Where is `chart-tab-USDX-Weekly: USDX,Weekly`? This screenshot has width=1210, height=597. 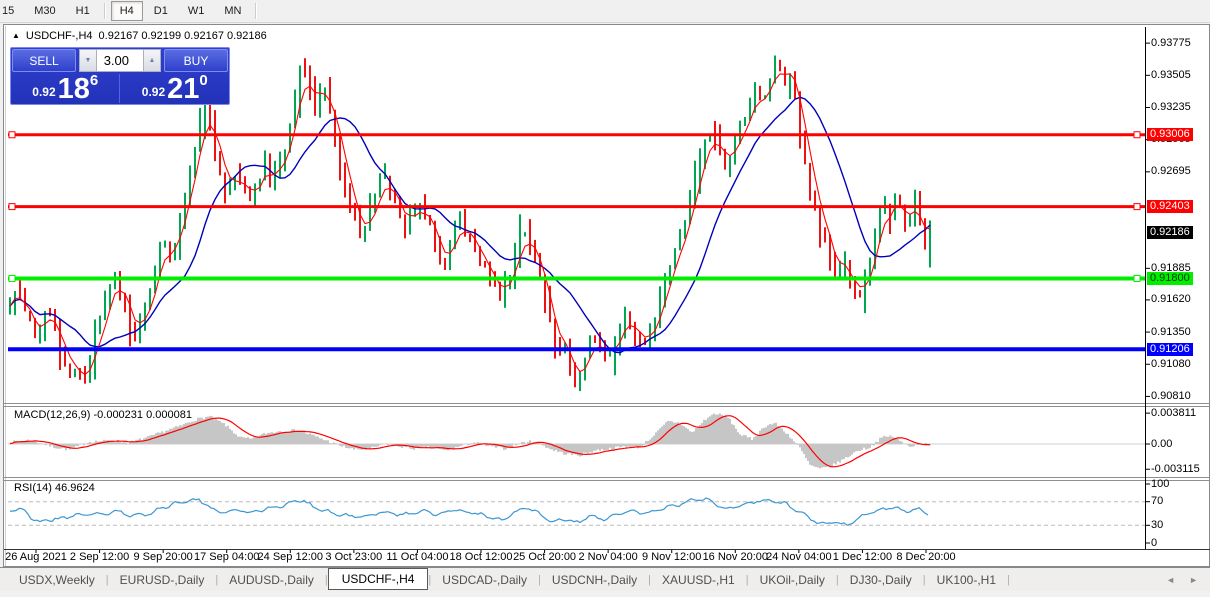
chart-tab-USDX-Weekly: USDX,Weekly is located at coordinates (57, 580).